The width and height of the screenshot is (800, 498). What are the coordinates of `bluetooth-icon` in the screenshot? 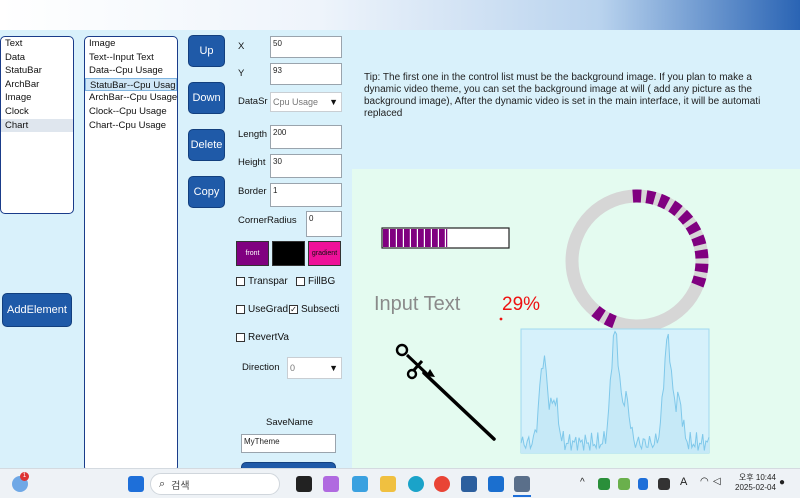 It's located at (643, 484).